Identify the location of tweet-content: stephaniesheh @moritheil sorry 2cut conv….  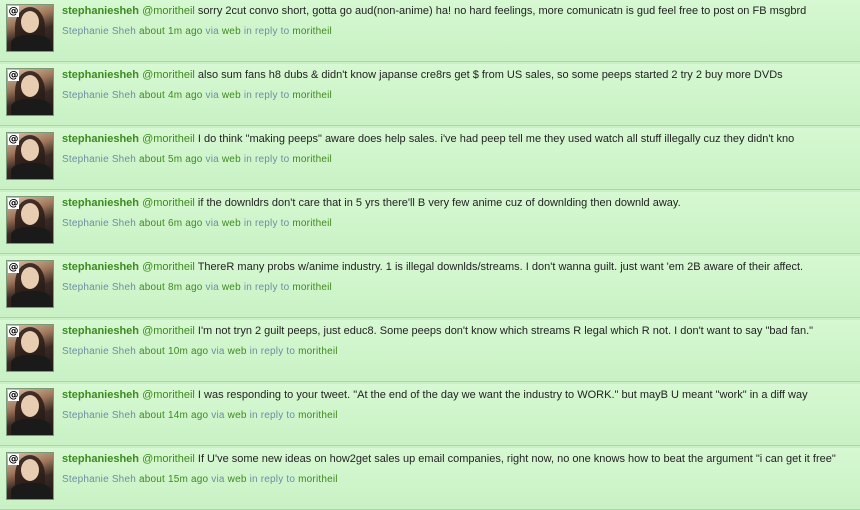
(458, 11).